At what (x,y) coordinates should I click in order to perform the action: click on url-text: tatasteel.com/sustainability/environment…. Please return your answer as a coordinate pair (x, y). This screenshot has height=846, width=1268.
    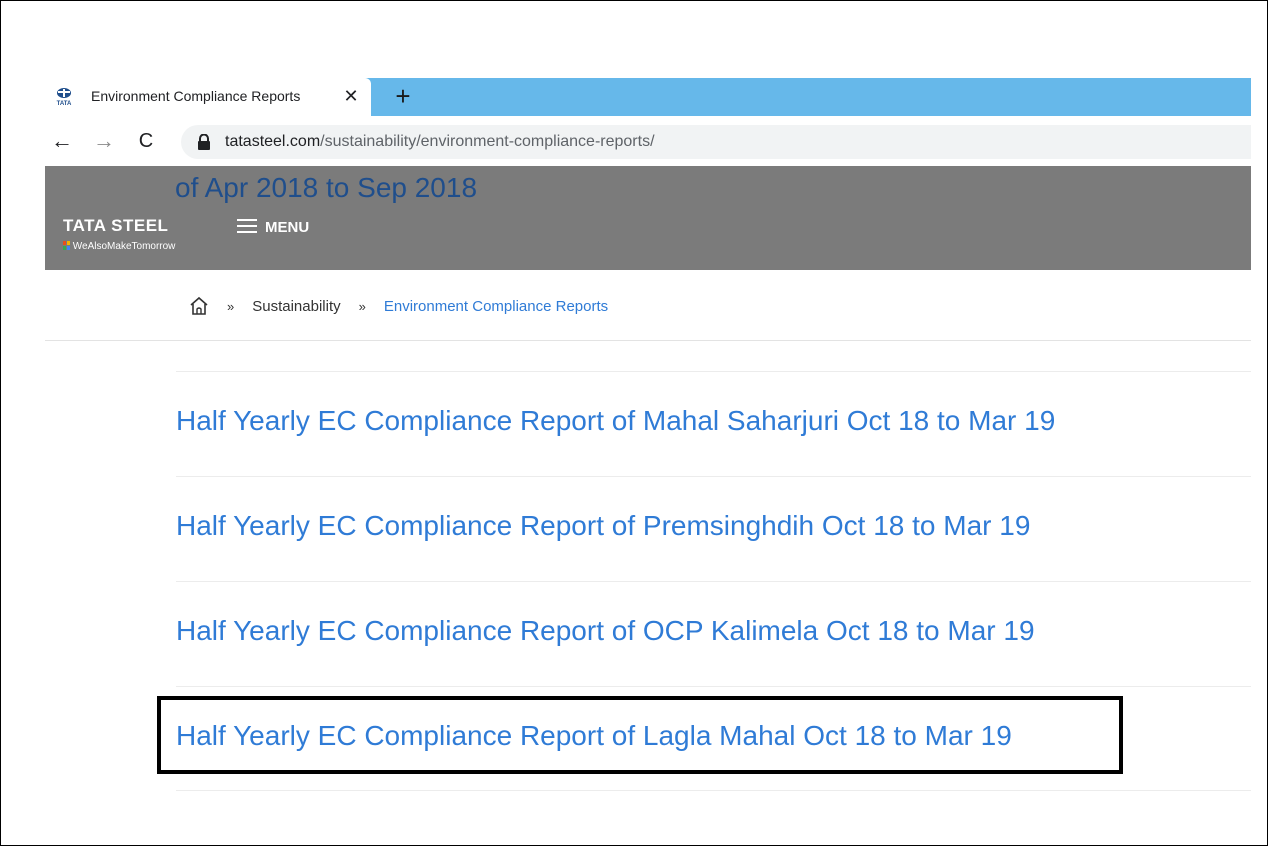
    Looking at the image, I should click on (440, 143).